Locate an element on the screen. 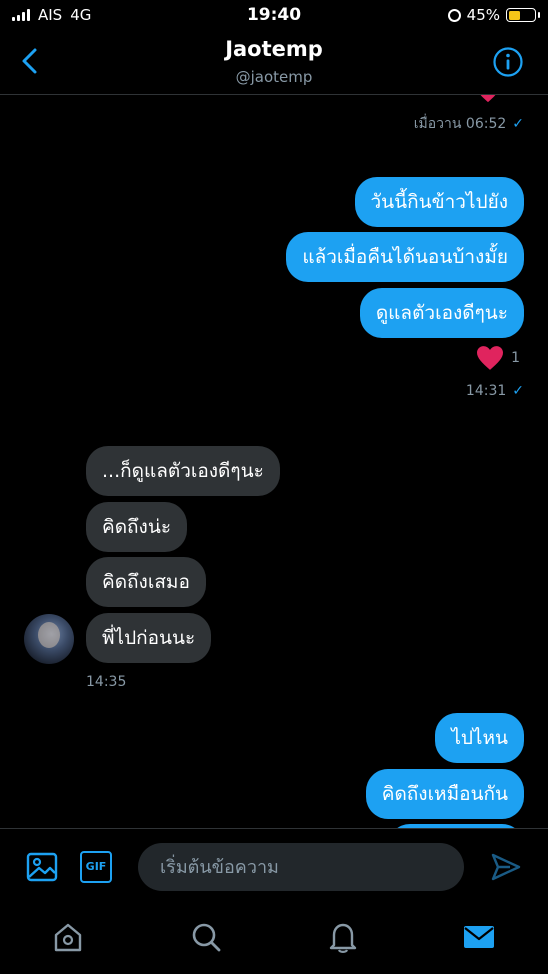 This screenshot has height=974, width=548. incoming-message: คิดถึงน่ะ is located at coordinates (137, 527).